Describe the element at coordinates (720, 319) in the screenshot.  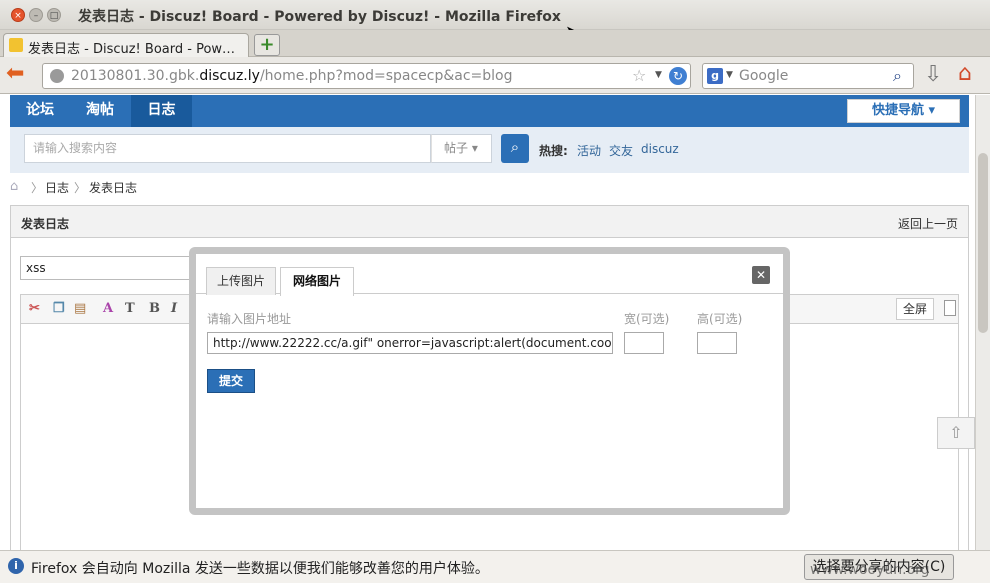
I see `height-label: 高(可选)` at that location.